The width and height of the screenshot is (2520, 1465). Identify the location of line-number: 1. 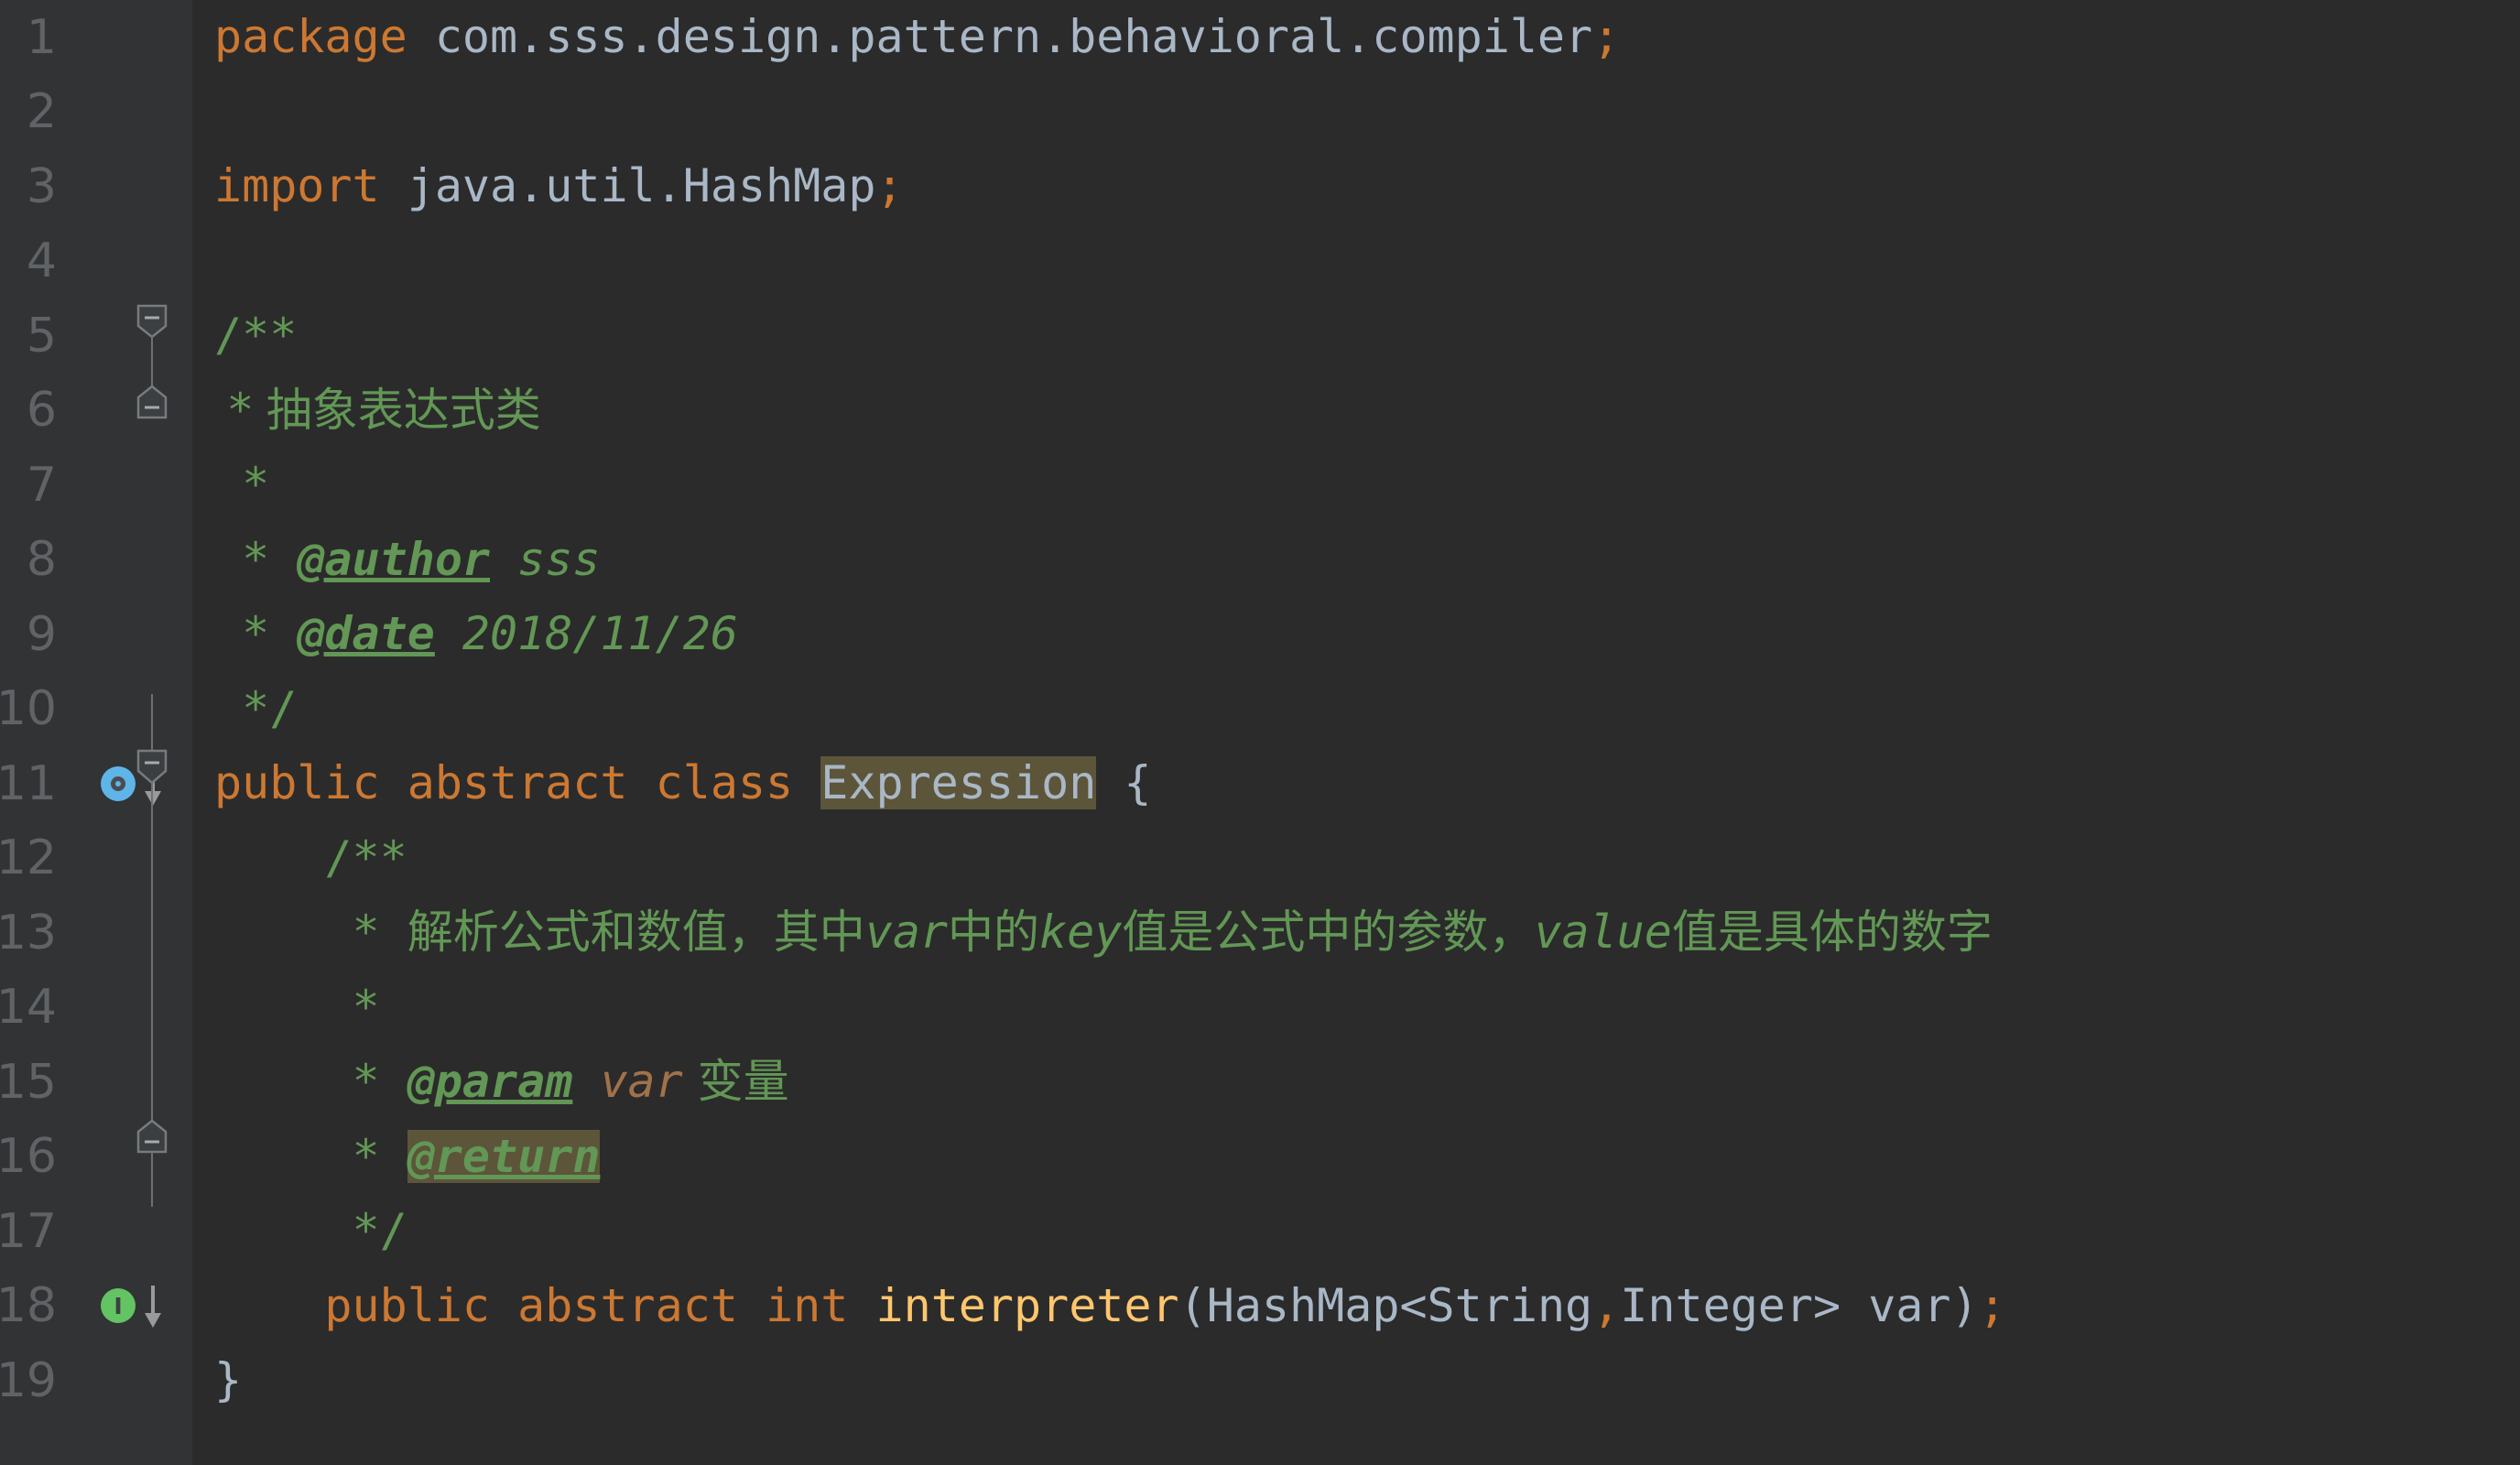
(41, 37).